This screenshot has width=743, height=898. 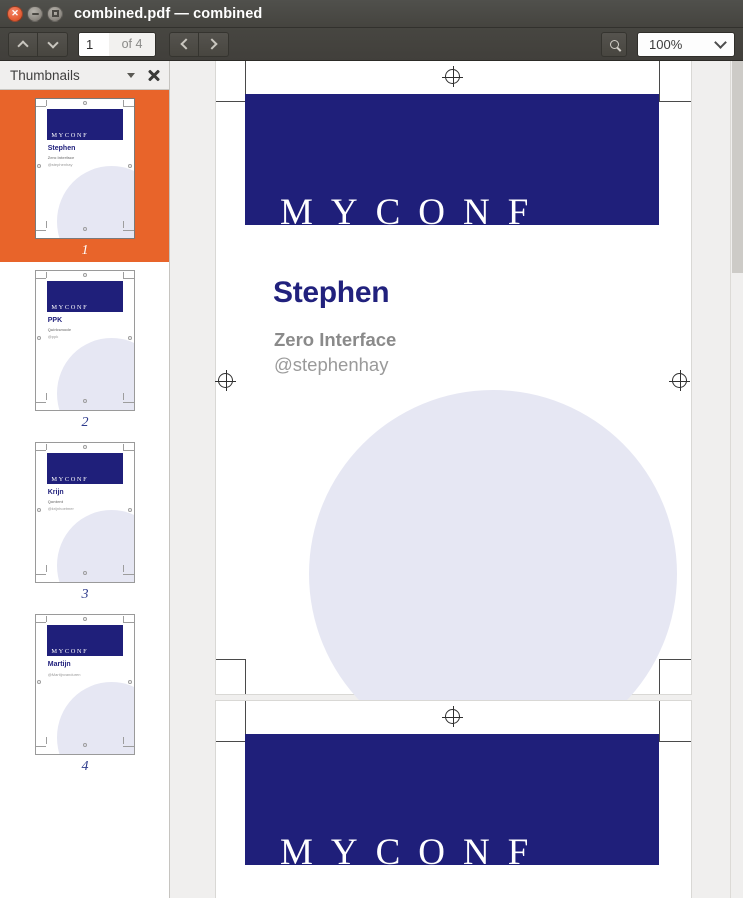 I want to click on window-minimize-button, so click(x=35, y=13).